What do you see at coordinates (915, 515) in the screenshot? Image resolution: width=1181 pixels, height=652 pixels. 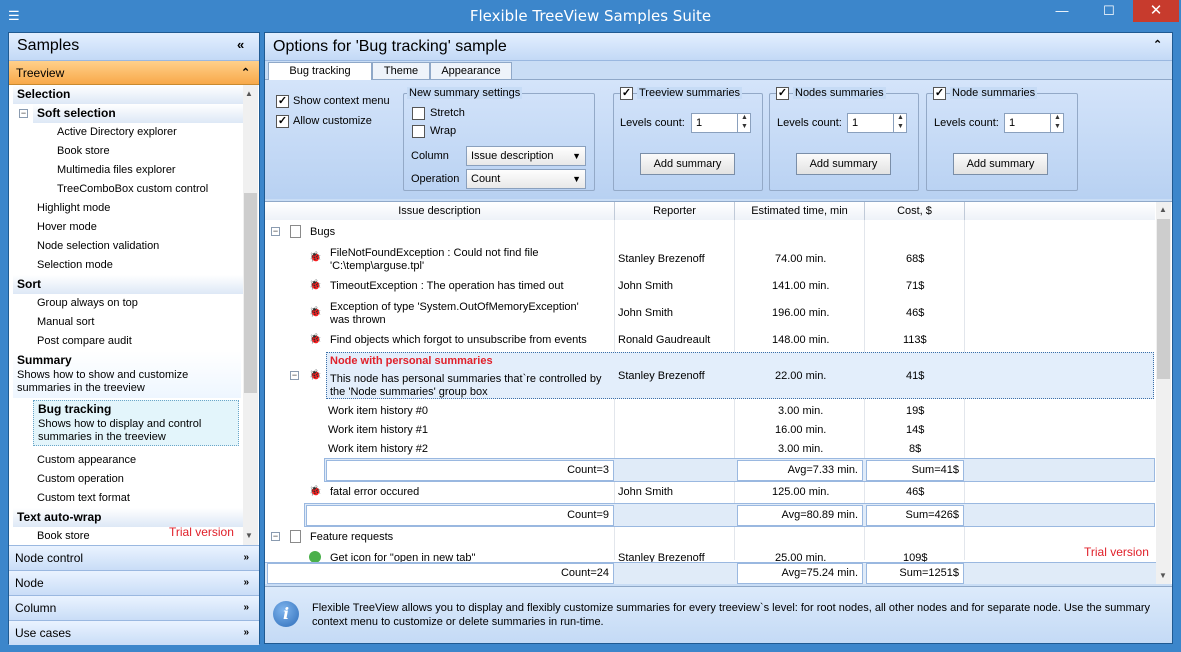 I see `summary-sum: Sum=426$` at bounding box center [915, 515].